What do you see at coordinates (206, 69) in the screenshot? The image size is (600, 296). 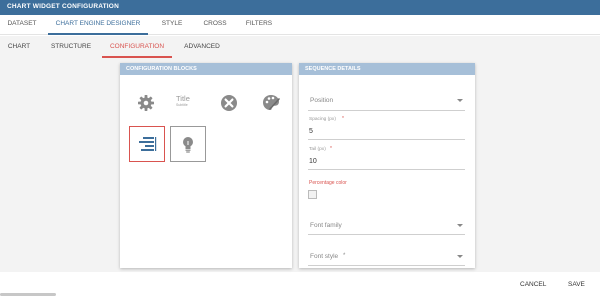 I see `configuration-blocks-header: CONFIGURATION BLOCKS` at bounding box center [206, 69].